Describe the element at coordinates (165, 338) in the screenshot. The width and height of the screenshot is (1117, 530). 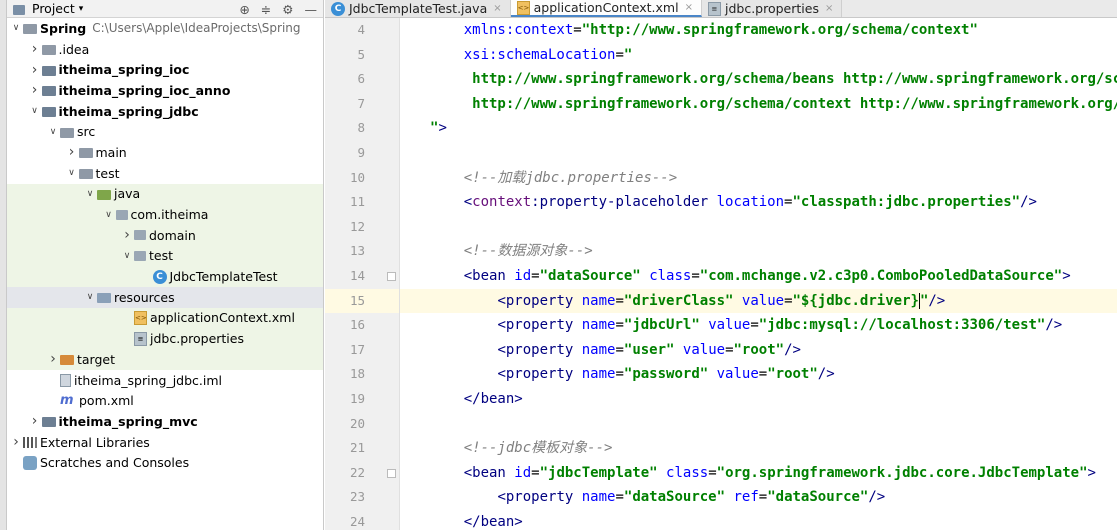
I see `tree-item-jdbc-properties: ≡ jdbc.properties` at that location.